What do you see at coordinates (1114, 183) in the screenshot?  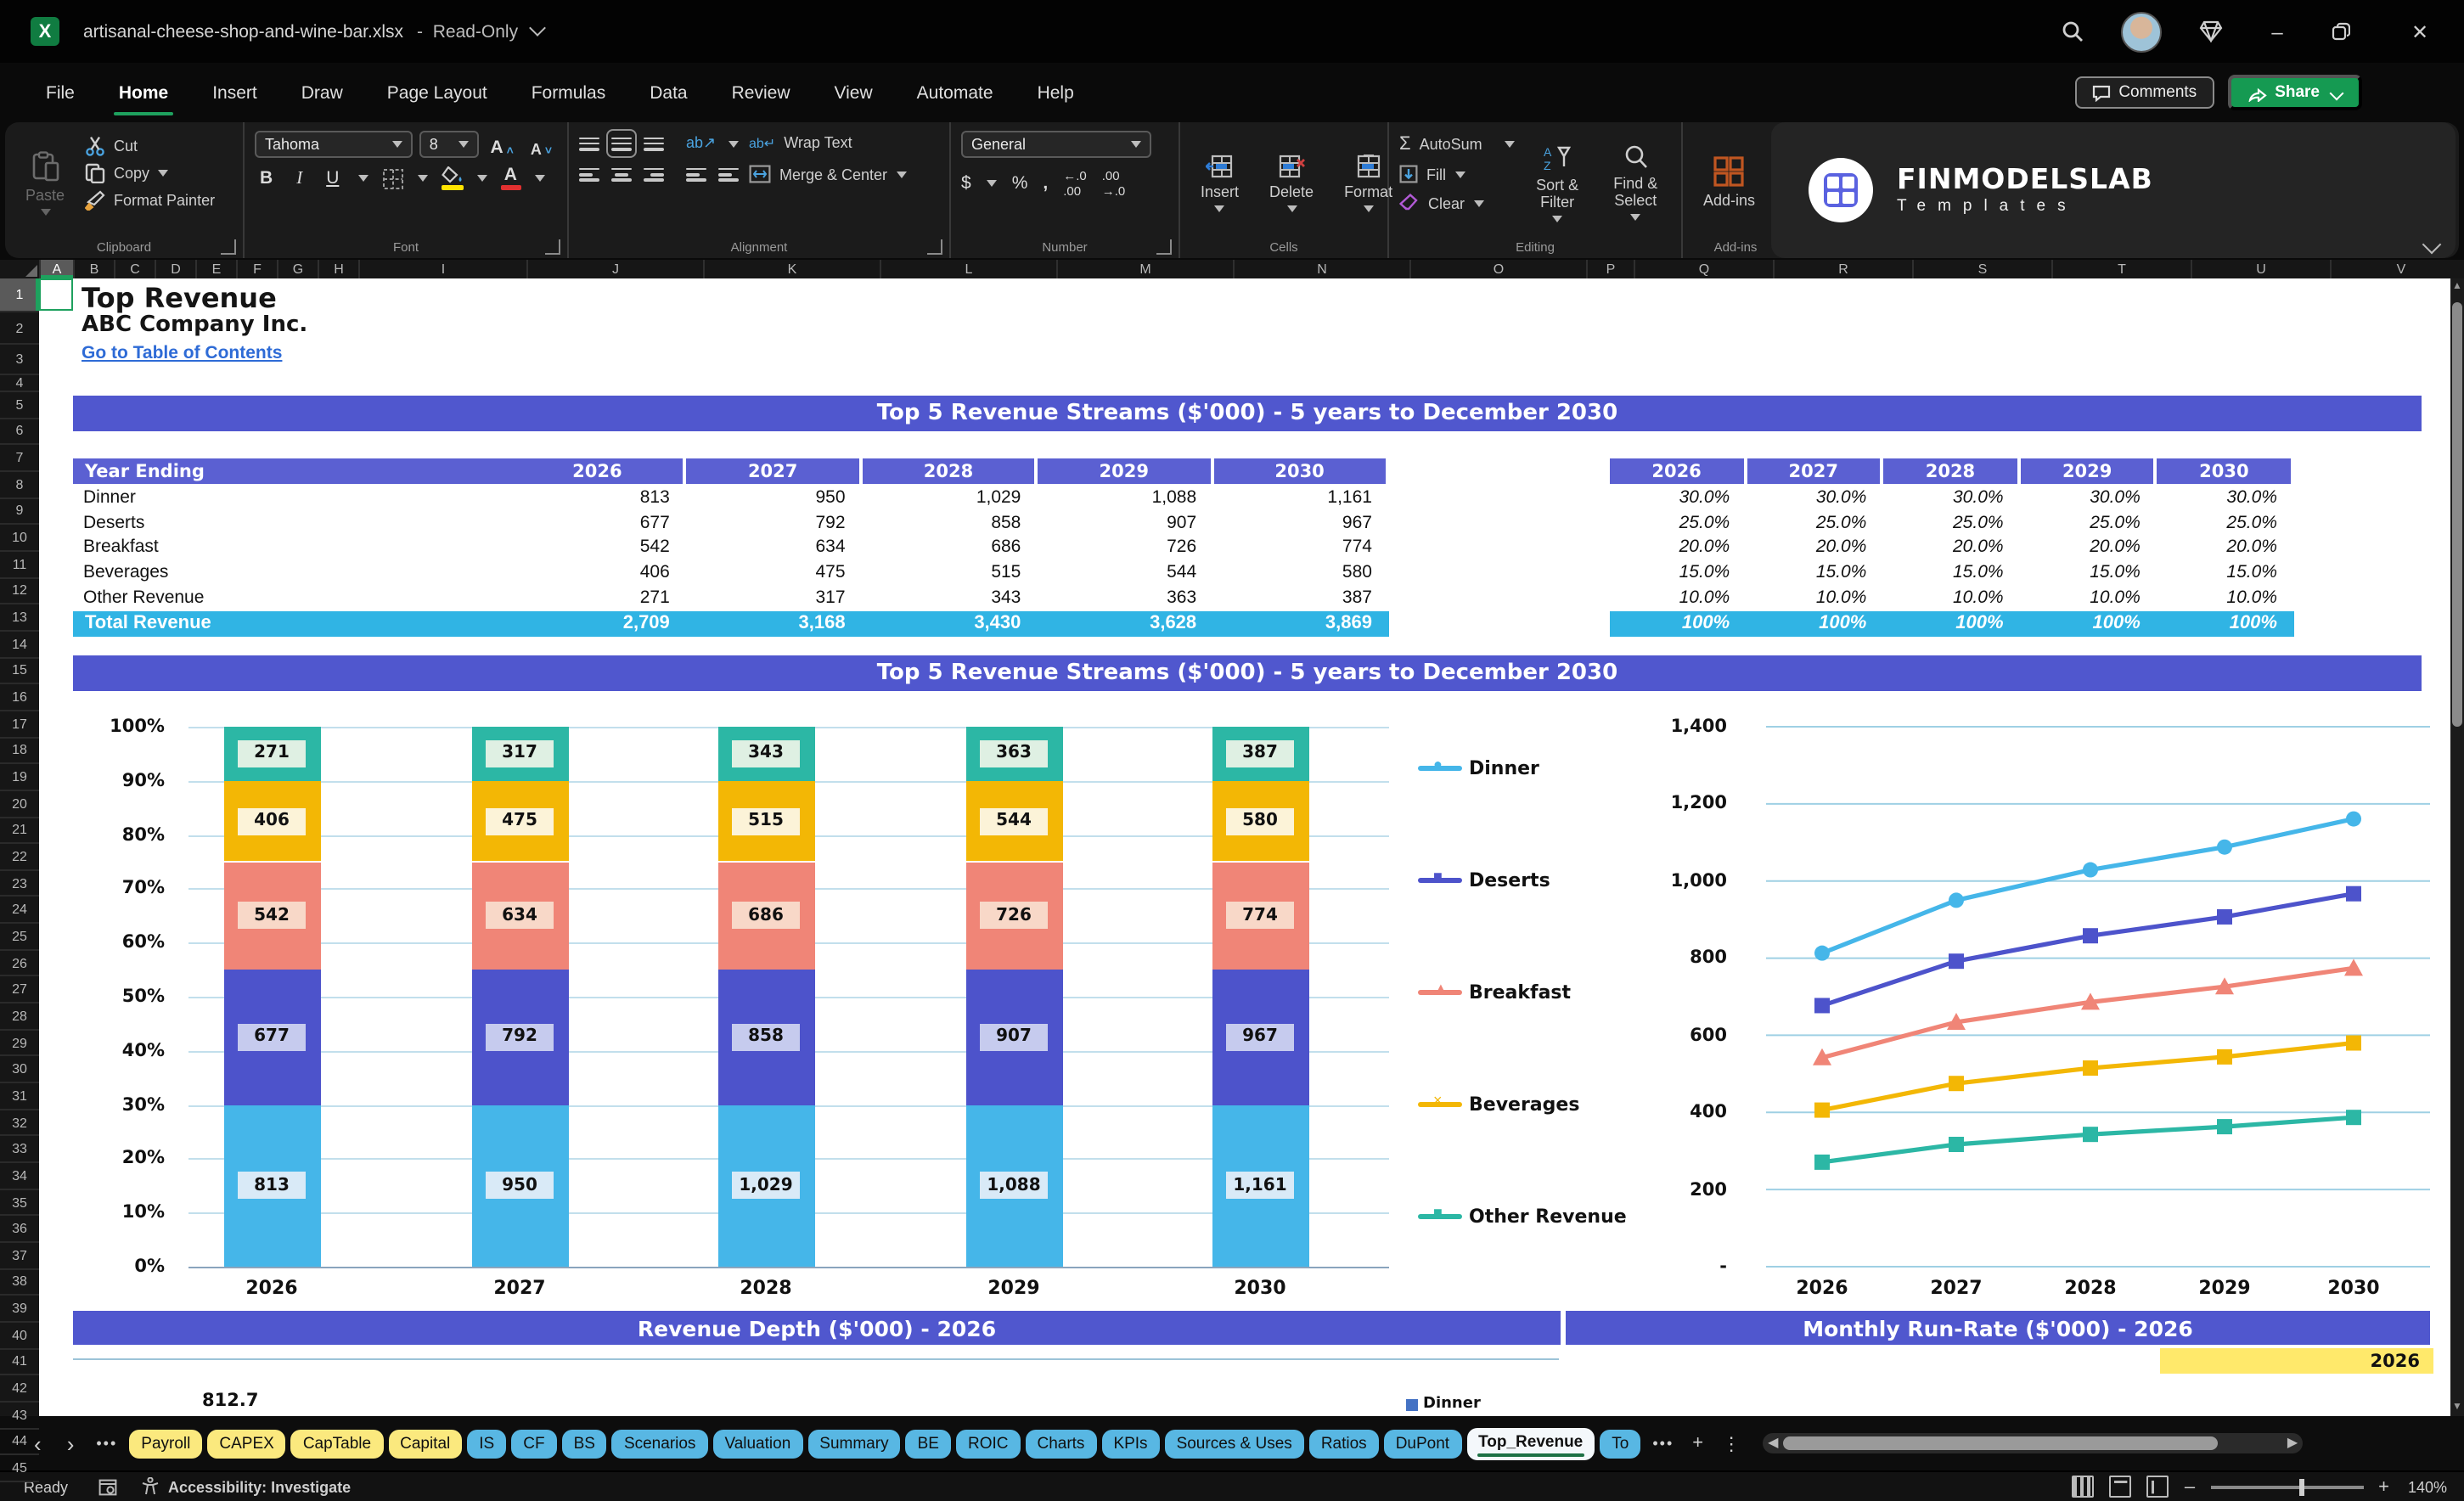 I see `decrease-decimal-button: .00 →.0` at bounding box center [1114, 183].